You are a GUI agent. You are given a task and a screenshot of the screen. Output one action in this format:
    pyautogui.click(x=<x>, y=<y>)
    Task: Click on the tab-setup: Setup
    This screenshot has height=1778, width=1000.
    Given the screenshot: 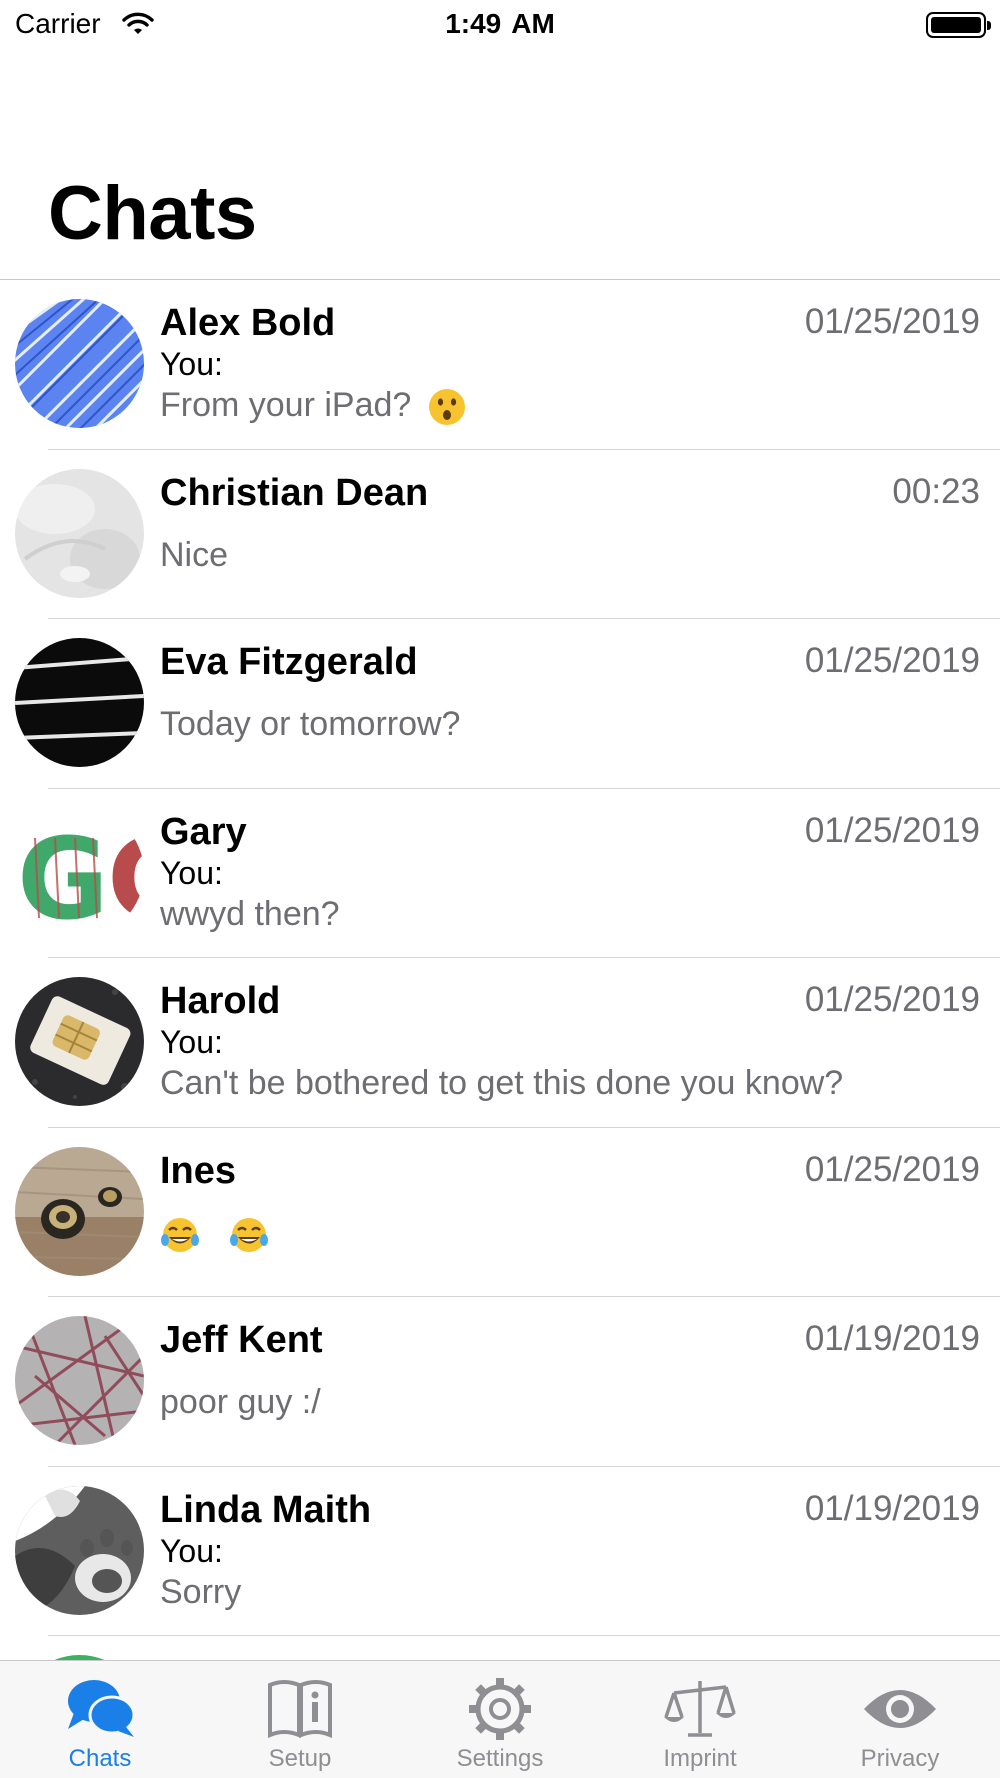 What is the action you would take?
    pyautogui.click(x=300, y=1719)
    